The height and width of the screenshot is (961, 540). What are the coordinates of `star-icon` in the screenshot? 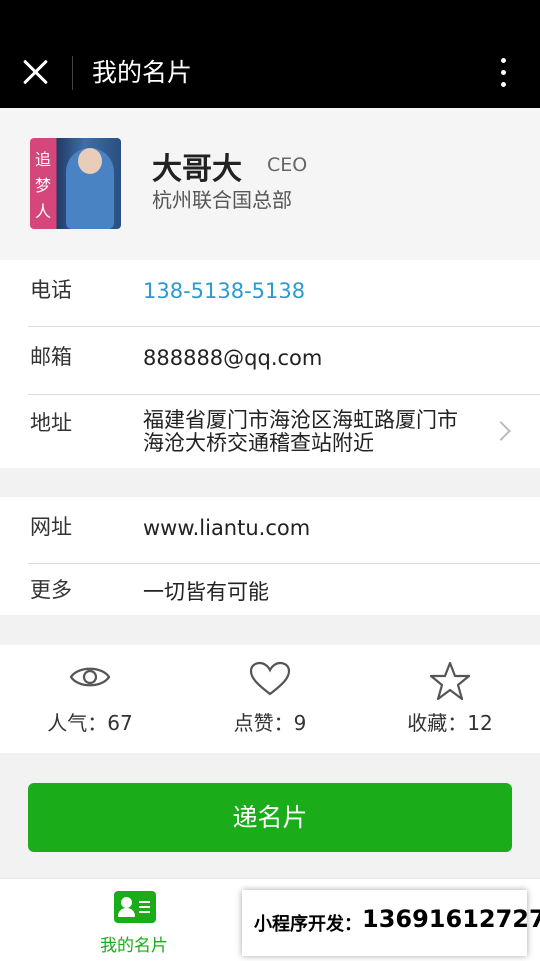 It's located at (450, 681).